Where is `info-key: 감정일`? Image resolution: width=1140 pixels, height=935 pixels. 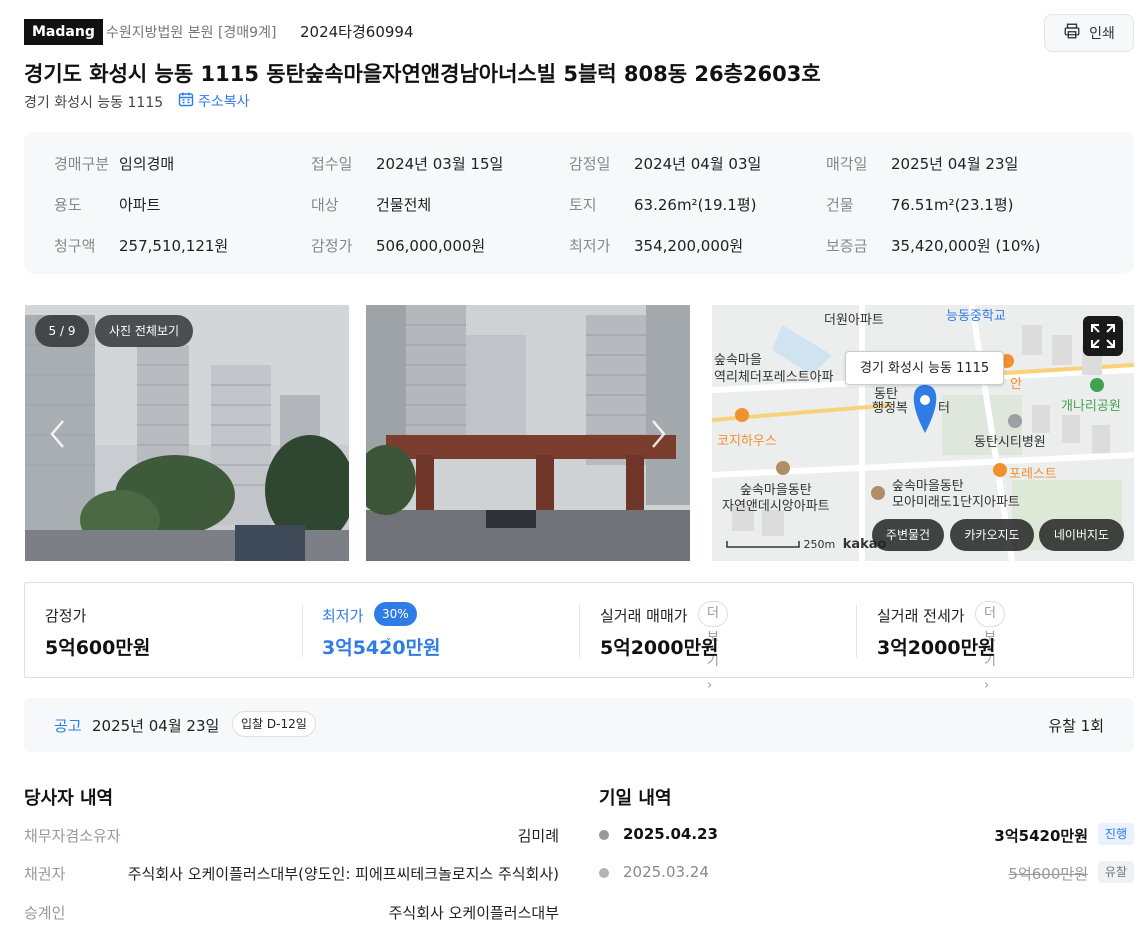 info-key: 감정일 is located at coordinates (590, 164).